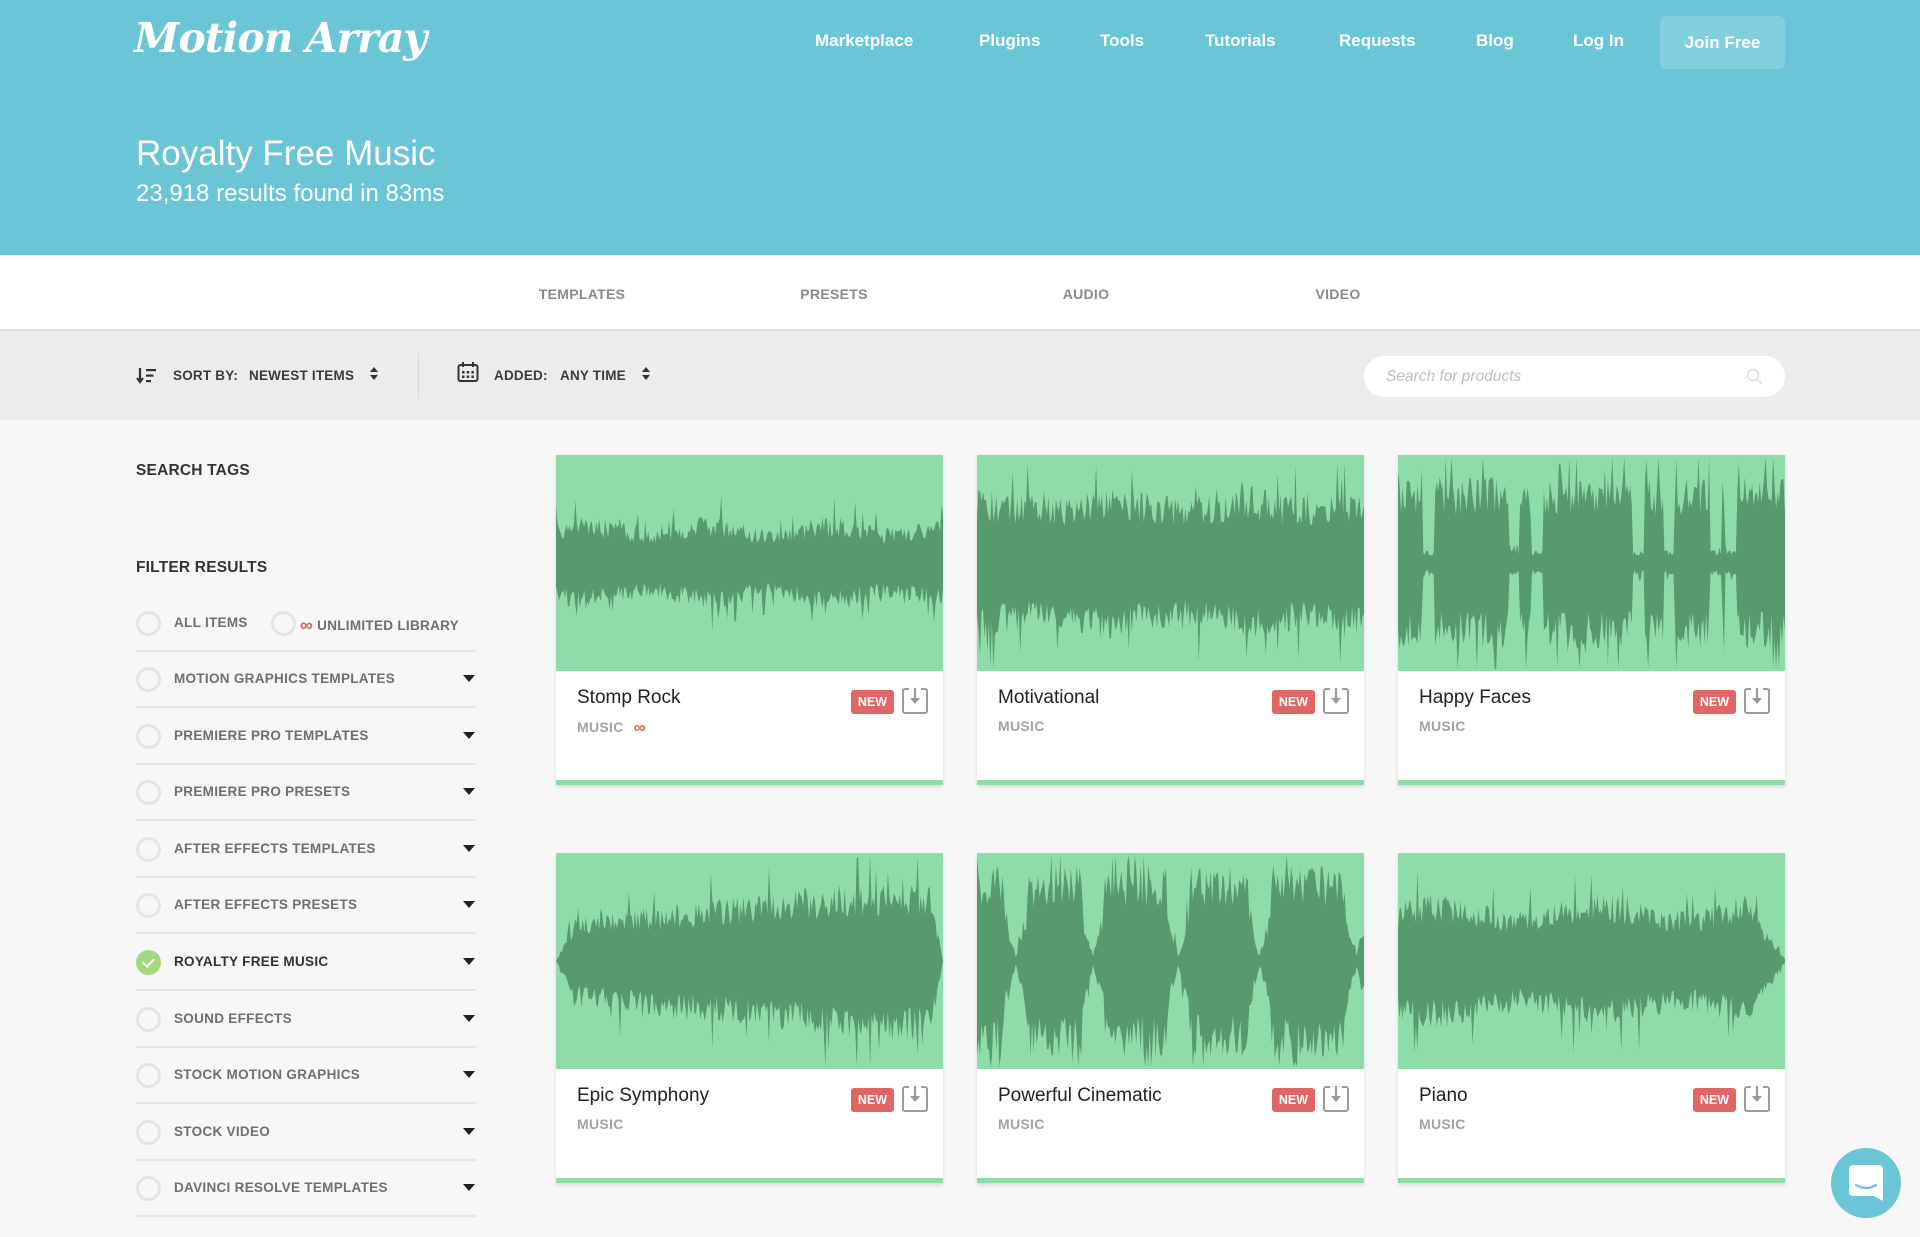  Describe the element at coordinates (582, 294) in the screenshot. I see `tab-templates: TEMPLATES` at that location.